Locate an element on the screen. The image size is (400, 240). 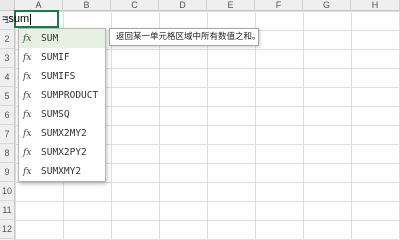
row-header-4: 4 is located at coordinates (7, 77).